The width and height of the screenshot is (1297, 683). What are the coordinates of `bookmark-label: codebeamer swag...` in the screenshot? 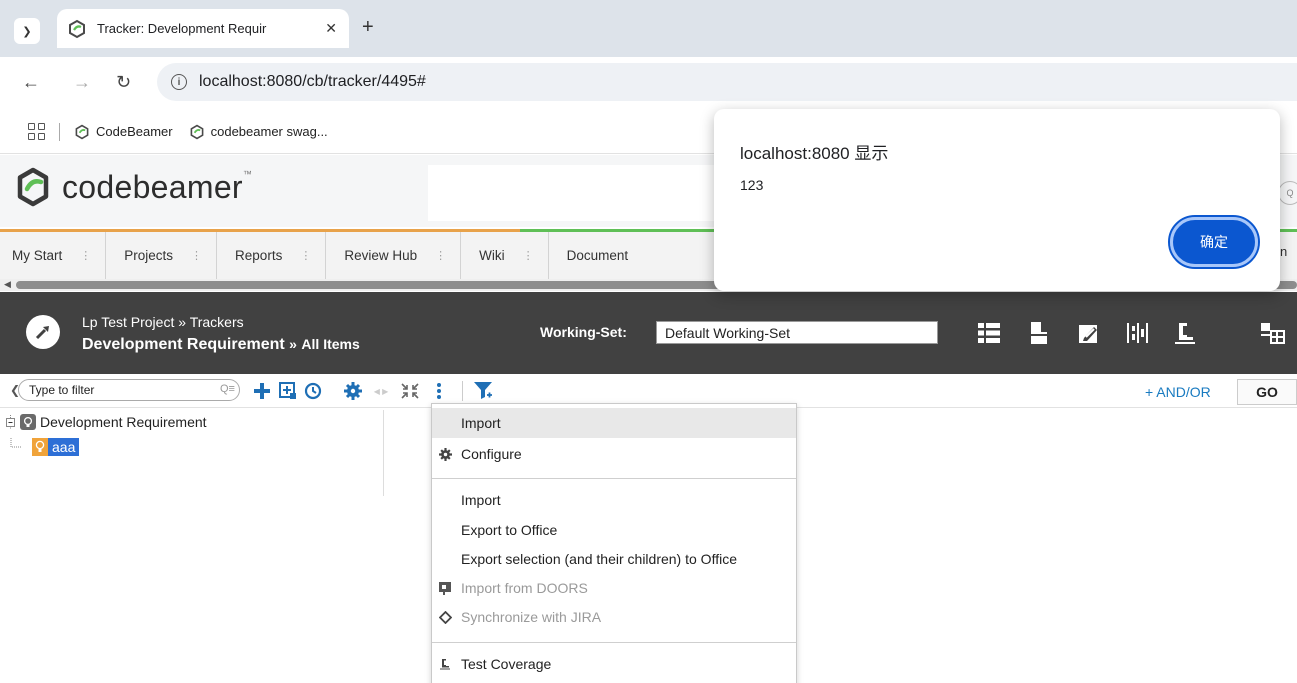 It's located at (269, 131).